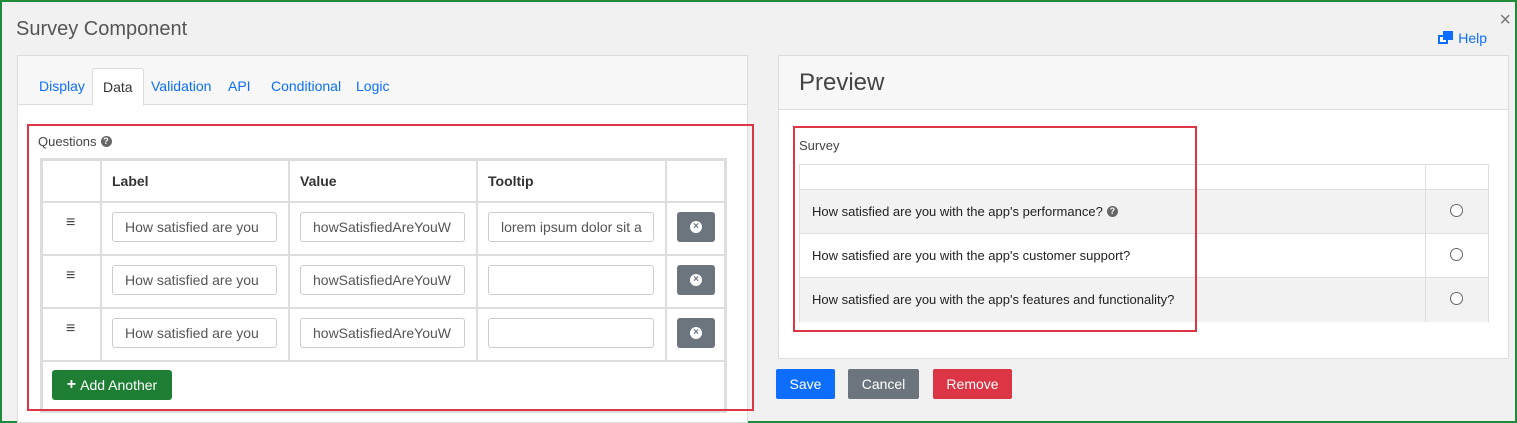 The height and width of the screenshot is (423, 1517). Describe the element at coordinates (972, 384) in the screenshot. I see `remove-button: Remove` at that location.